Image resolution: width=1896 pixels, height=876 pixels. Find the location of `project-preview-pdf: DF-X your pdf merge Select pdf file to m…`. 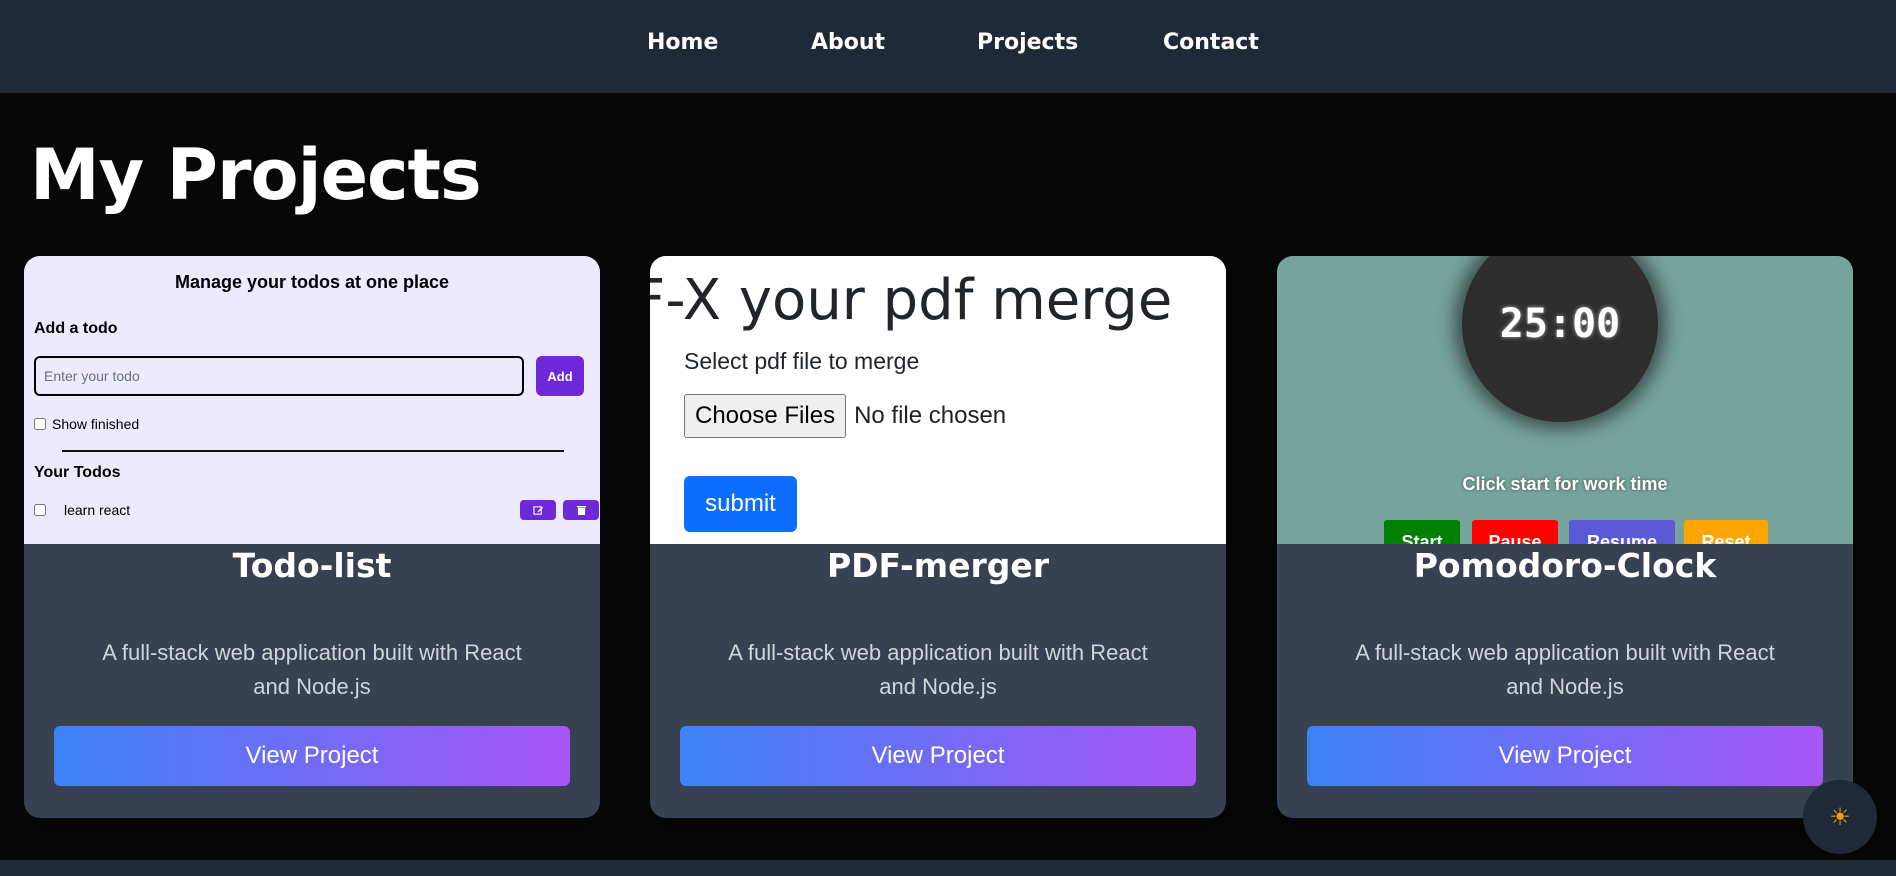

project-preview-pdf: DF-X your pdf merge Select pdf file to m… is located at coordinates (938, 400).